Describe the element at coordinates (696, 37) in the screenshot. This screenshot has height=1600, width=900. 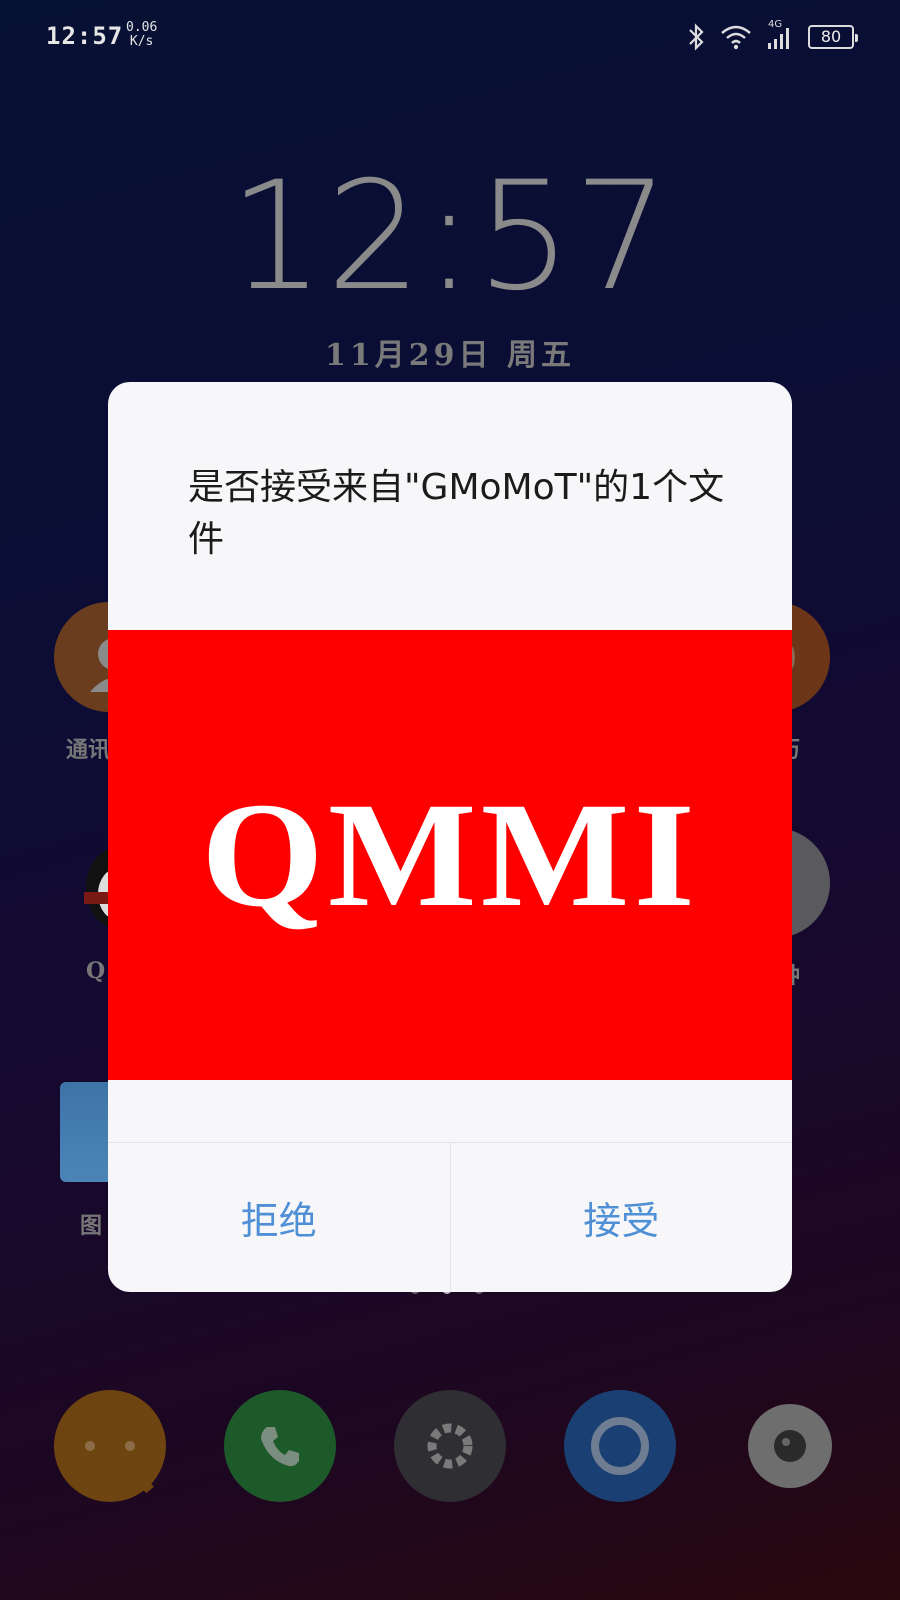
I see `bluetooth-icon` at that location.